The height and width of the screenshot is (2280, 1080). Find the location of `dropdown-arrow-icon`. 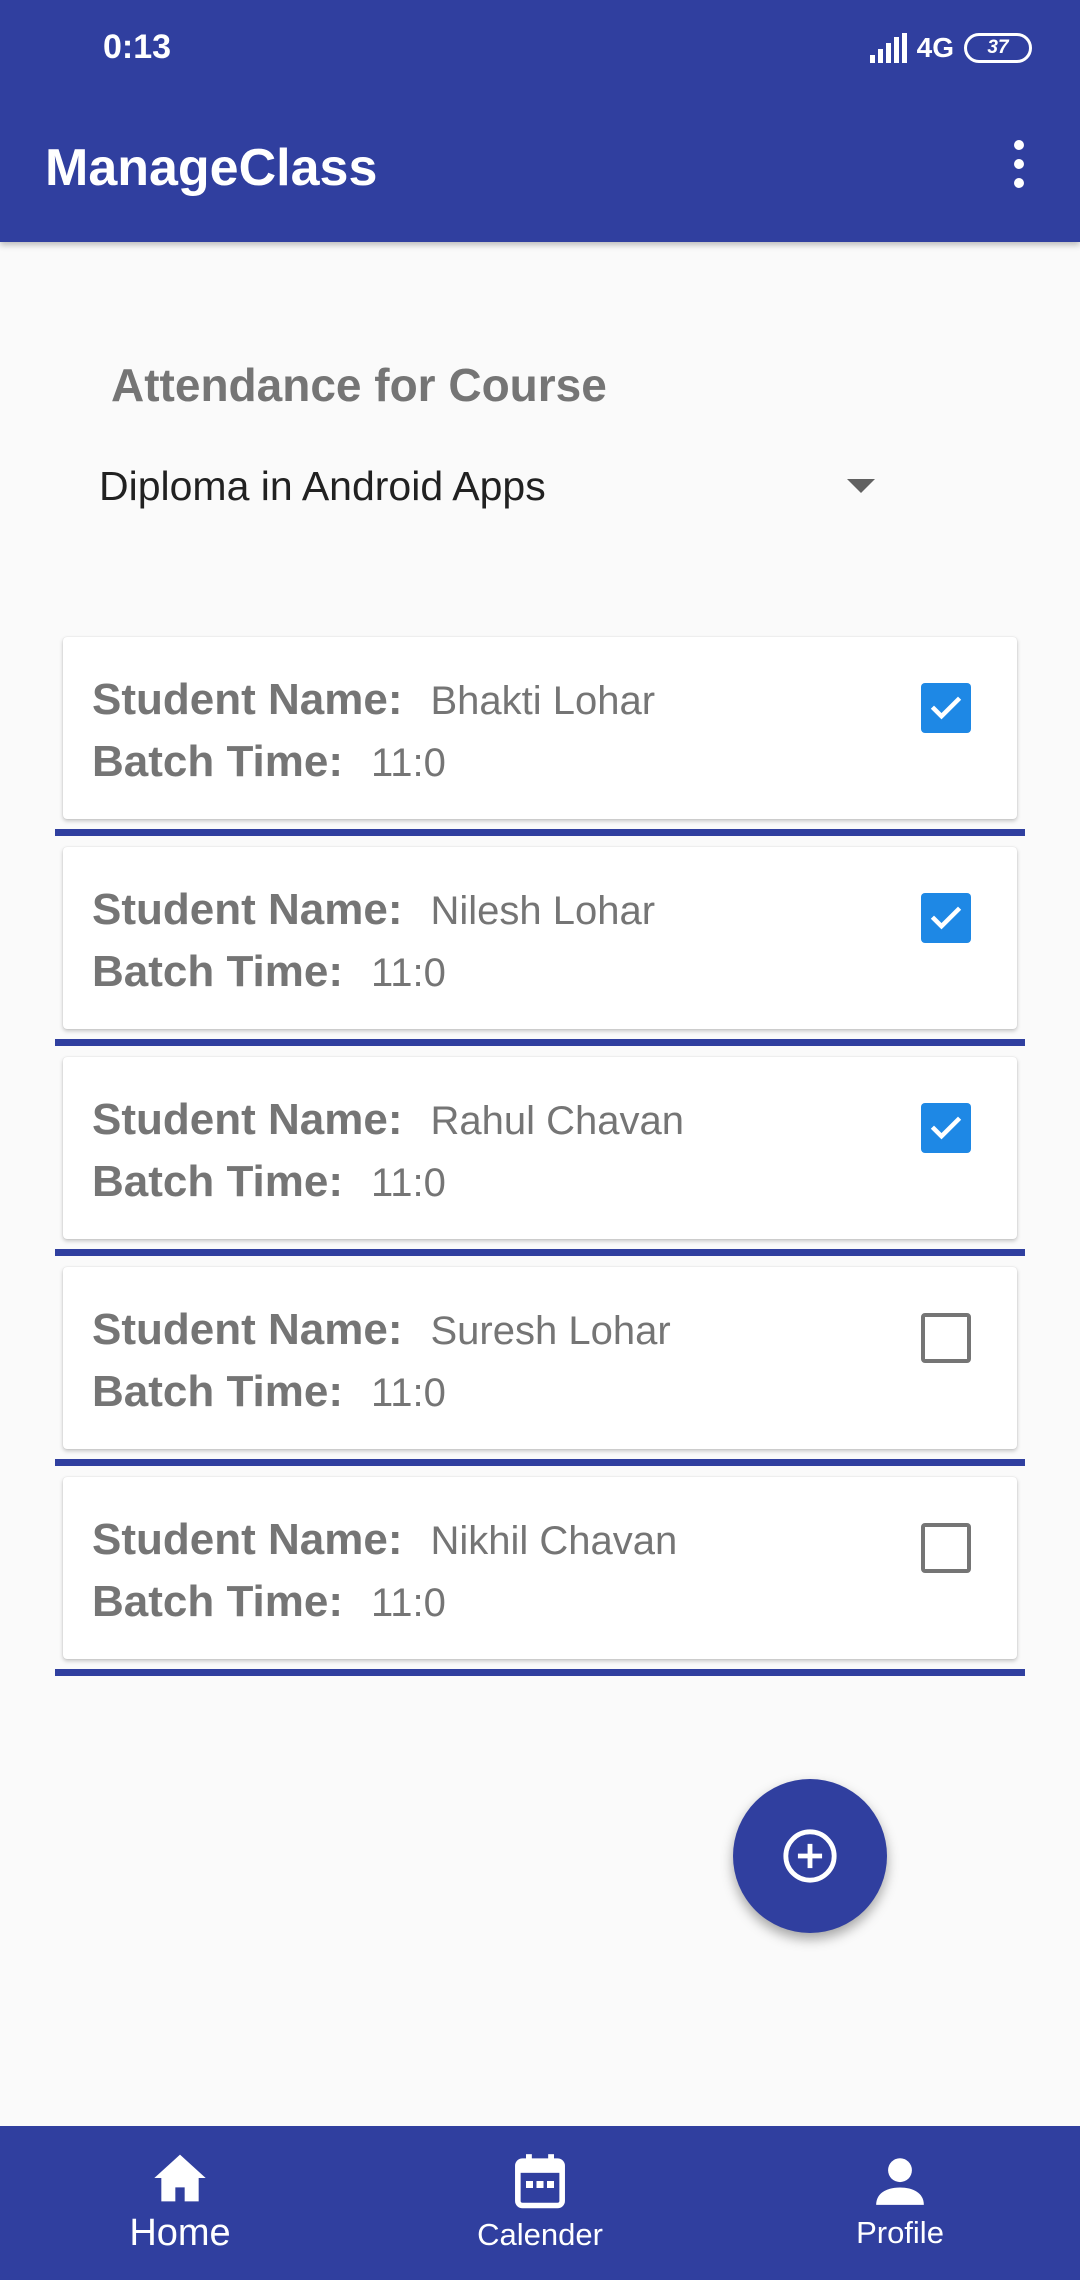

dropdown-arrow-icon is located at coordinates (861, 486).